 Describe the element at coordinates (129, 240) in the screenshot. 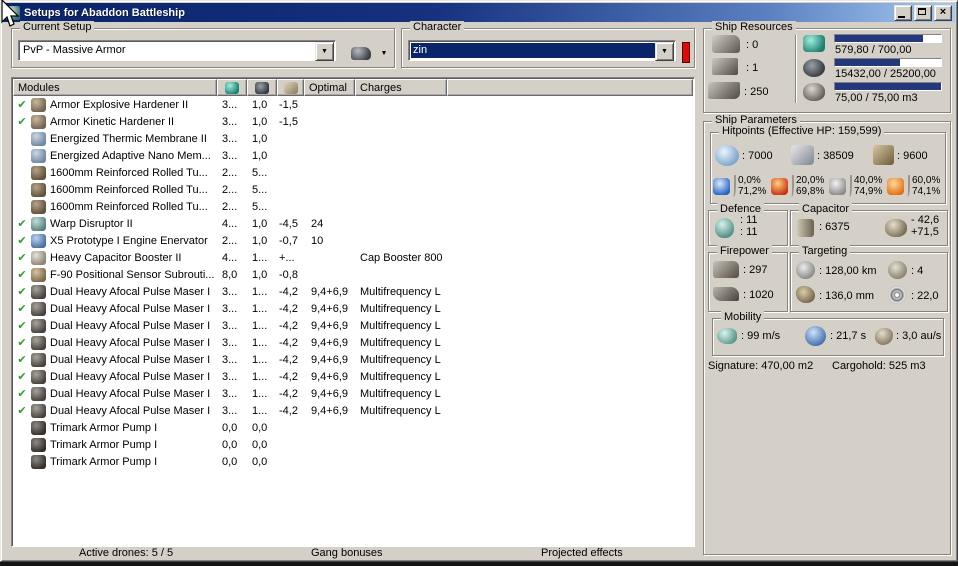

I see `module-name: X5 Prototype I Engine Enervator` at that location.